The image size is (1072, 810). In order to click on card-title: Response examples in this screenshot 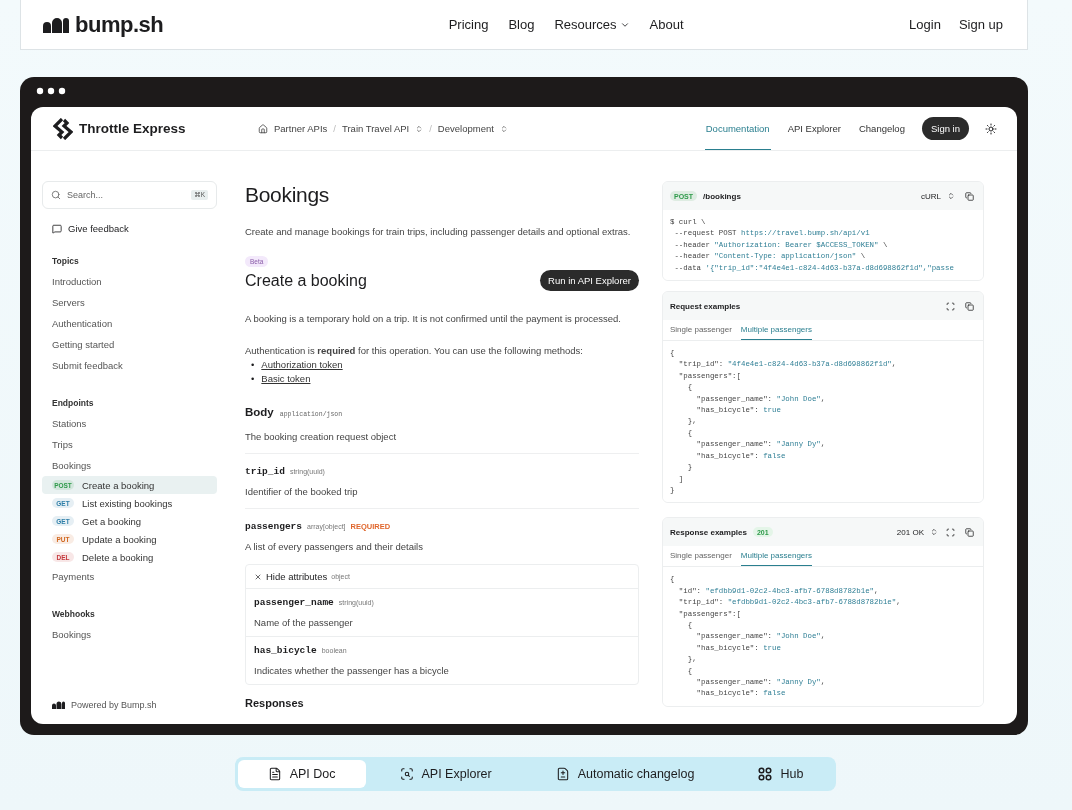, I will do `click(708, 532)`.